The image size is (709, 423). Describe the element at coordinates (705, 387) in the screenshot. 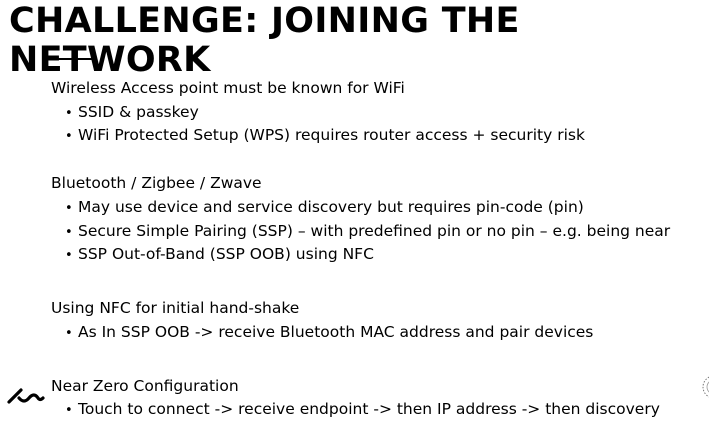

I see `seal-mark-icon` at that location.